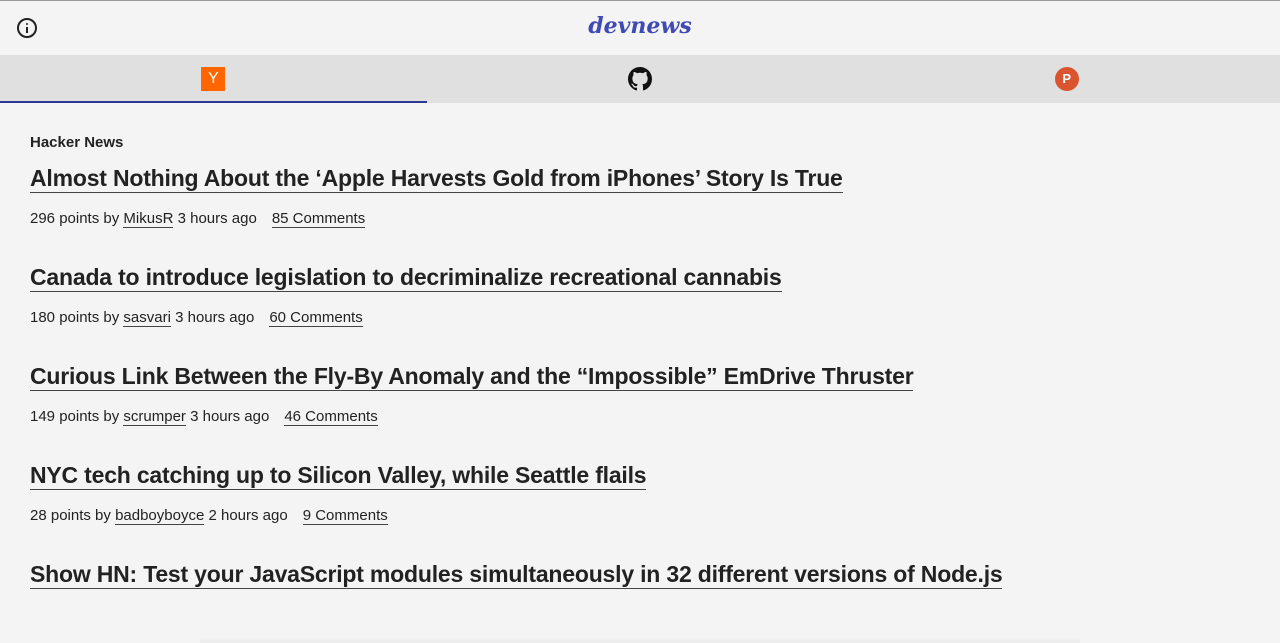 The height and width of the screenshot is (643, 1280). Describe the element at coordinates (316, 318) in the screenshot. I see `story-comments-link: 60 Comments` at that location.